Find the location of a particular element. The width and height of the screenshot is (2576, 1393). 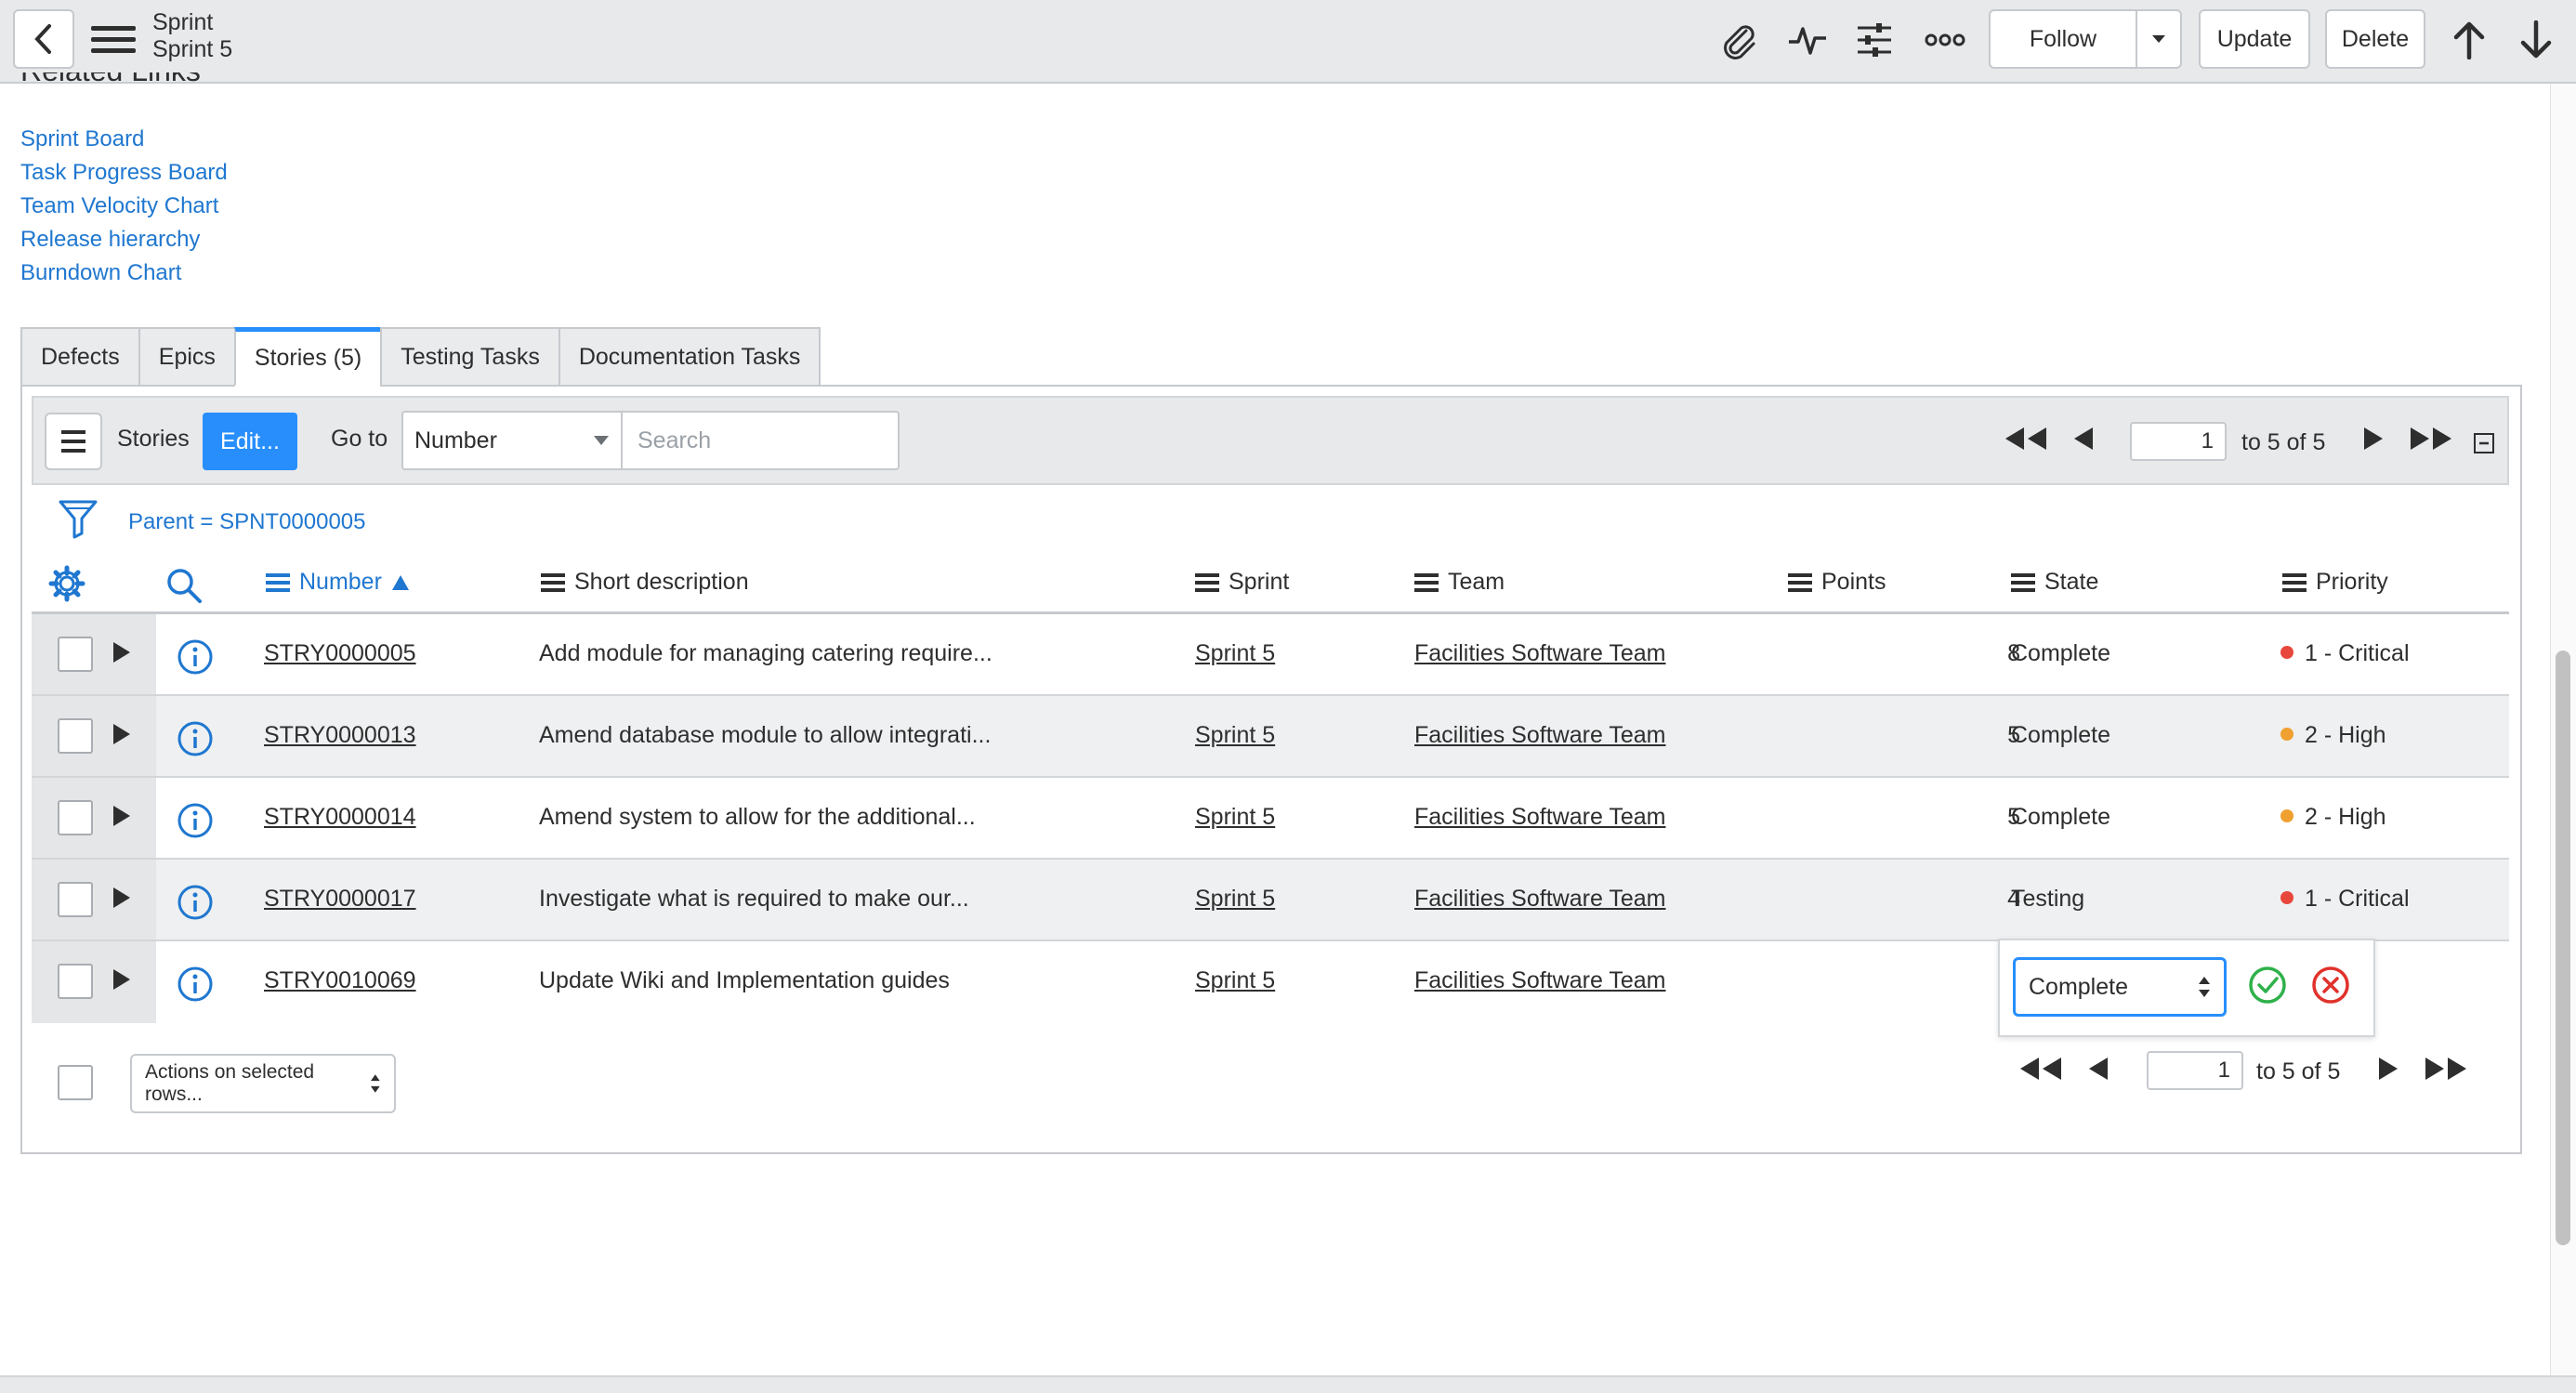

column-search-icon is located at coordinates (184, 585).